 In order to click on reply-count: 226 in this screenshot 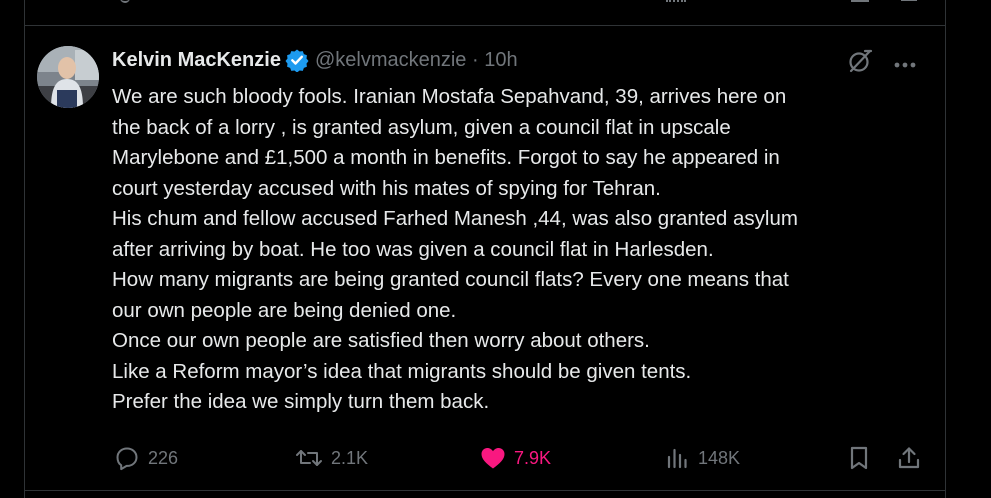, I will do `click(163, 457)`.